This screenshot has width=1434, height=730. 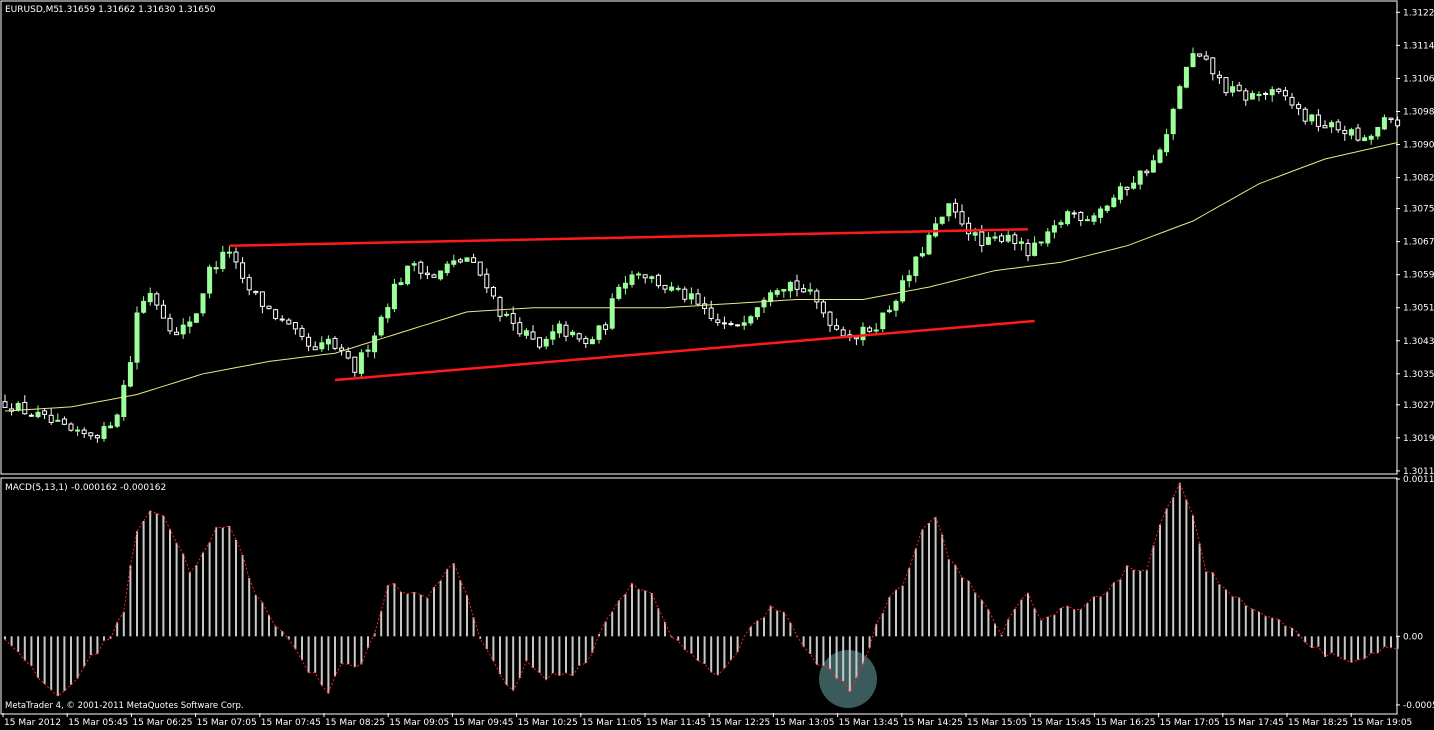 What do you see at coordinates (36, 488) in the screenshot?
I see `macd-label: MACD(5,13,1)` at bounding box center [36, 488].